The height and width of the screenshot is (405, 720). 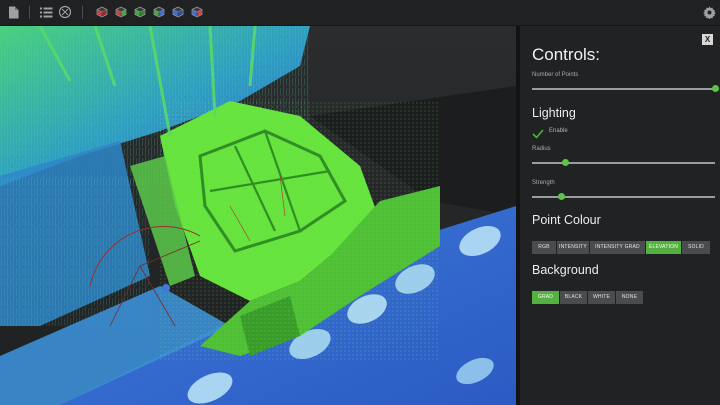 I want to click on checkmark-icon, so click(x=538, y=134).